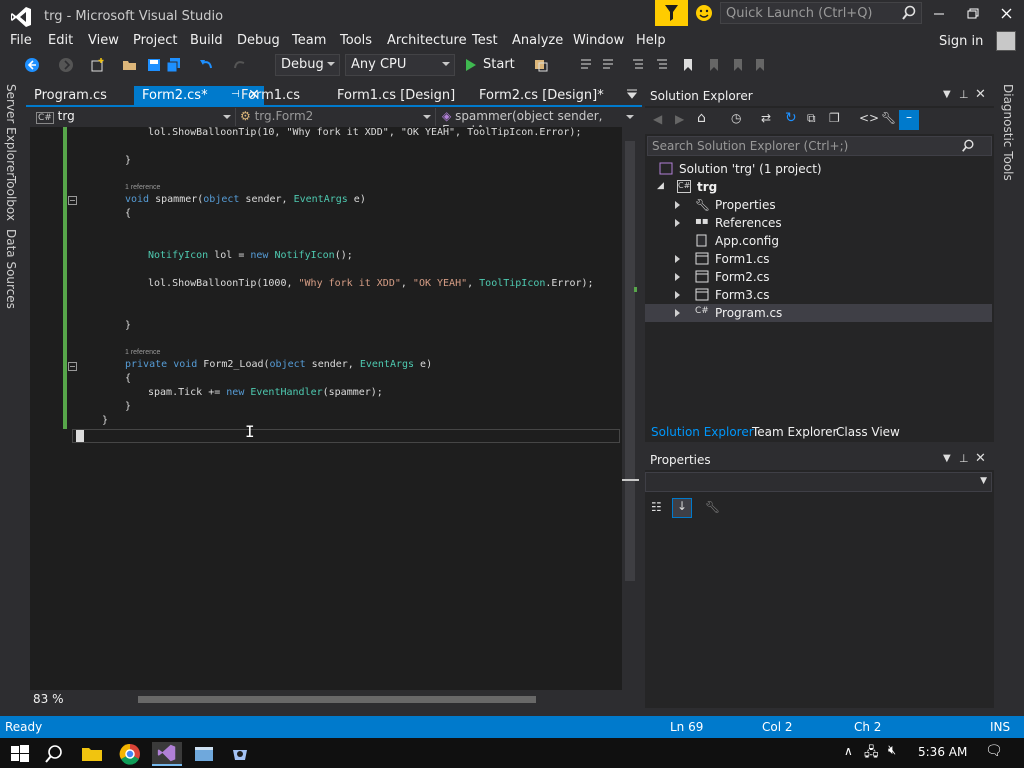 Image resolution: width=1024 pixels, height=768 pixels. What do you see at coordinates (60, 40) in the screenshot?
I see `menu-edit: Edit` at bounding box center [60, 40].